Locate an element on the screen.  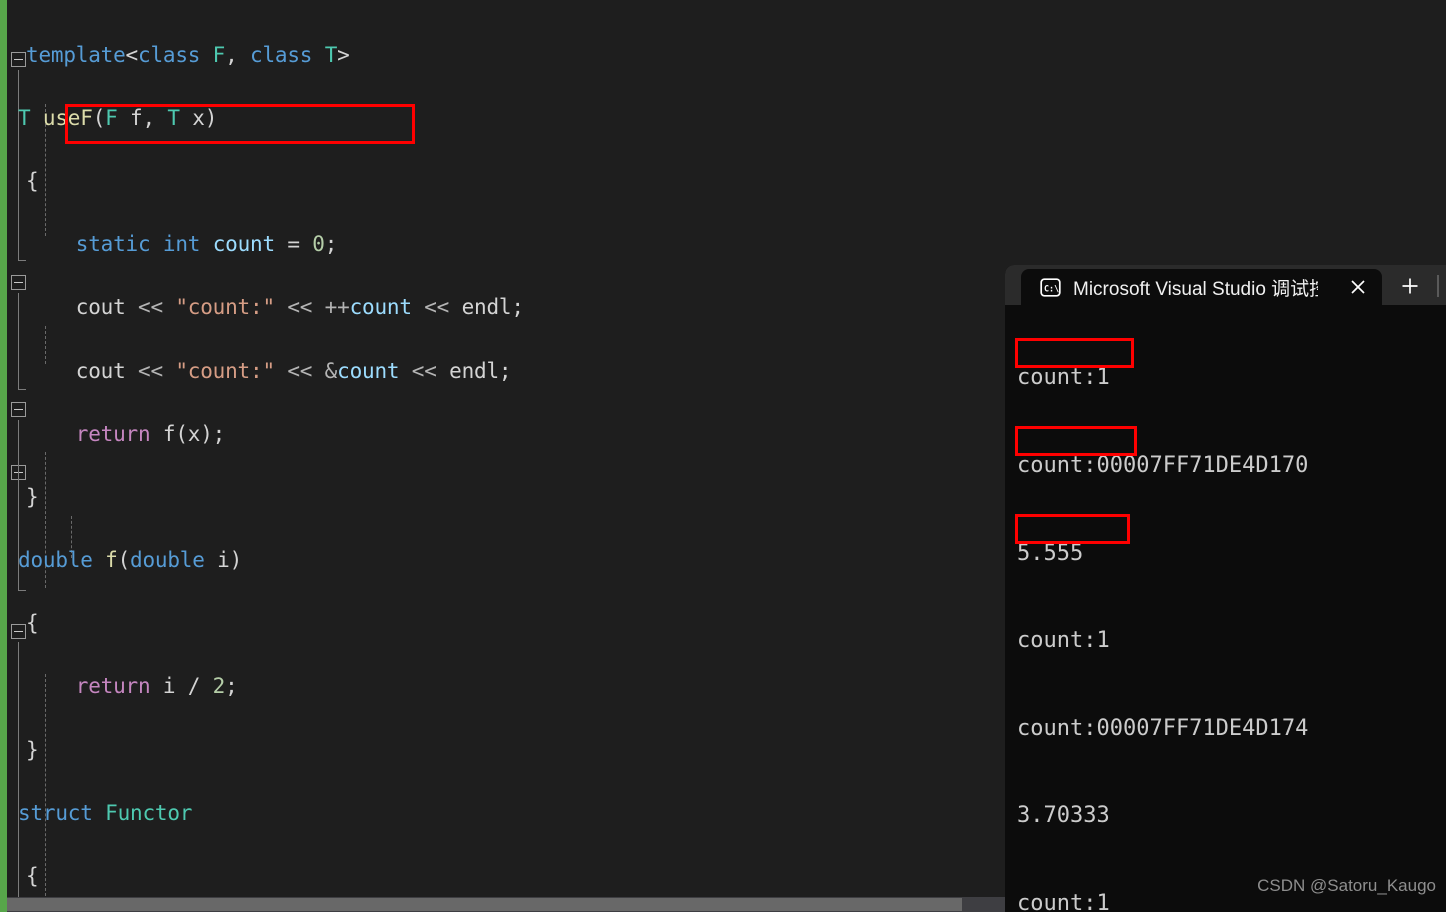
scrollbar-thumb is located at coordinates (484, 904).